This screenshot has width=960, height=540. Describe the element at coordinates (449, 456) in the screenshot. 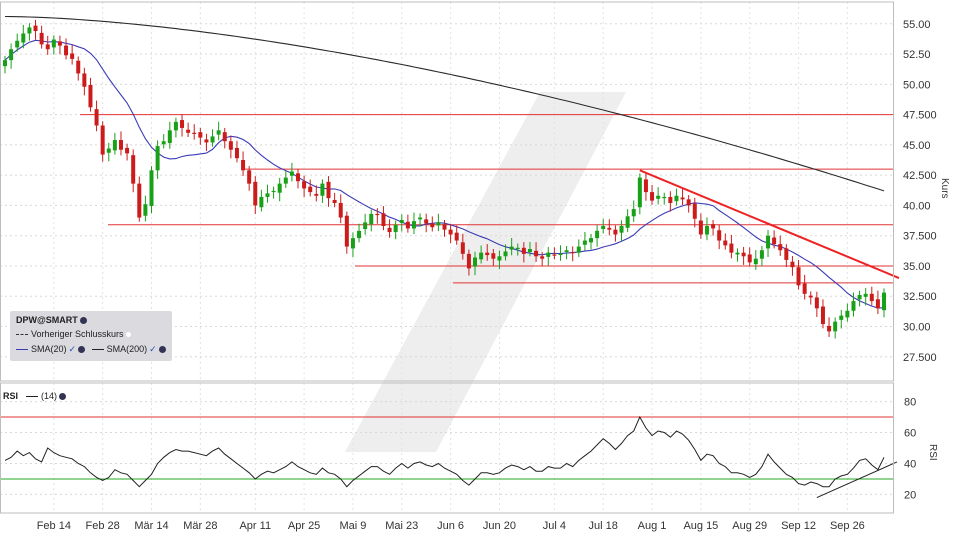

I see `rsi-series` at that location.